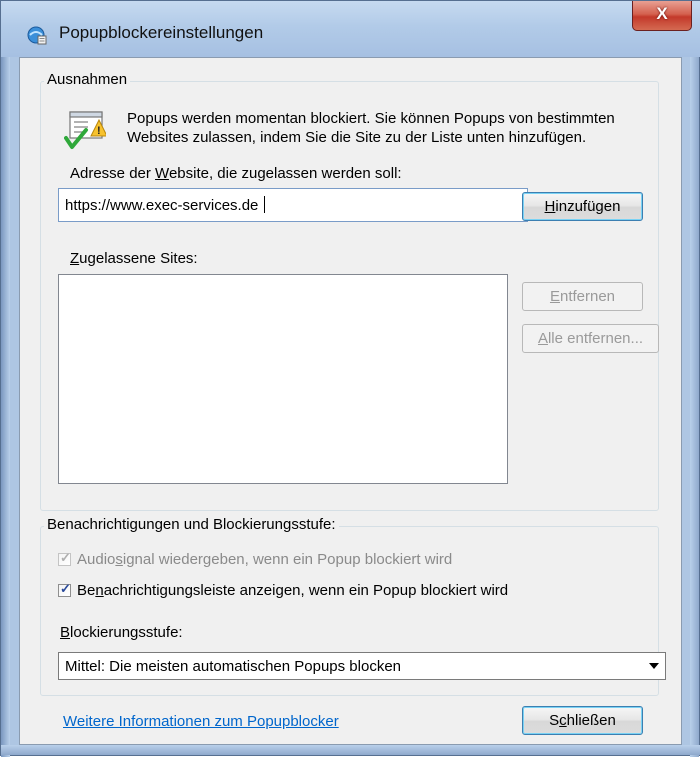  What do you see at coordinates (582, 296) in the screenshot?
I see `remove-site-button: Entfernen` at bounding box center [582, 296].